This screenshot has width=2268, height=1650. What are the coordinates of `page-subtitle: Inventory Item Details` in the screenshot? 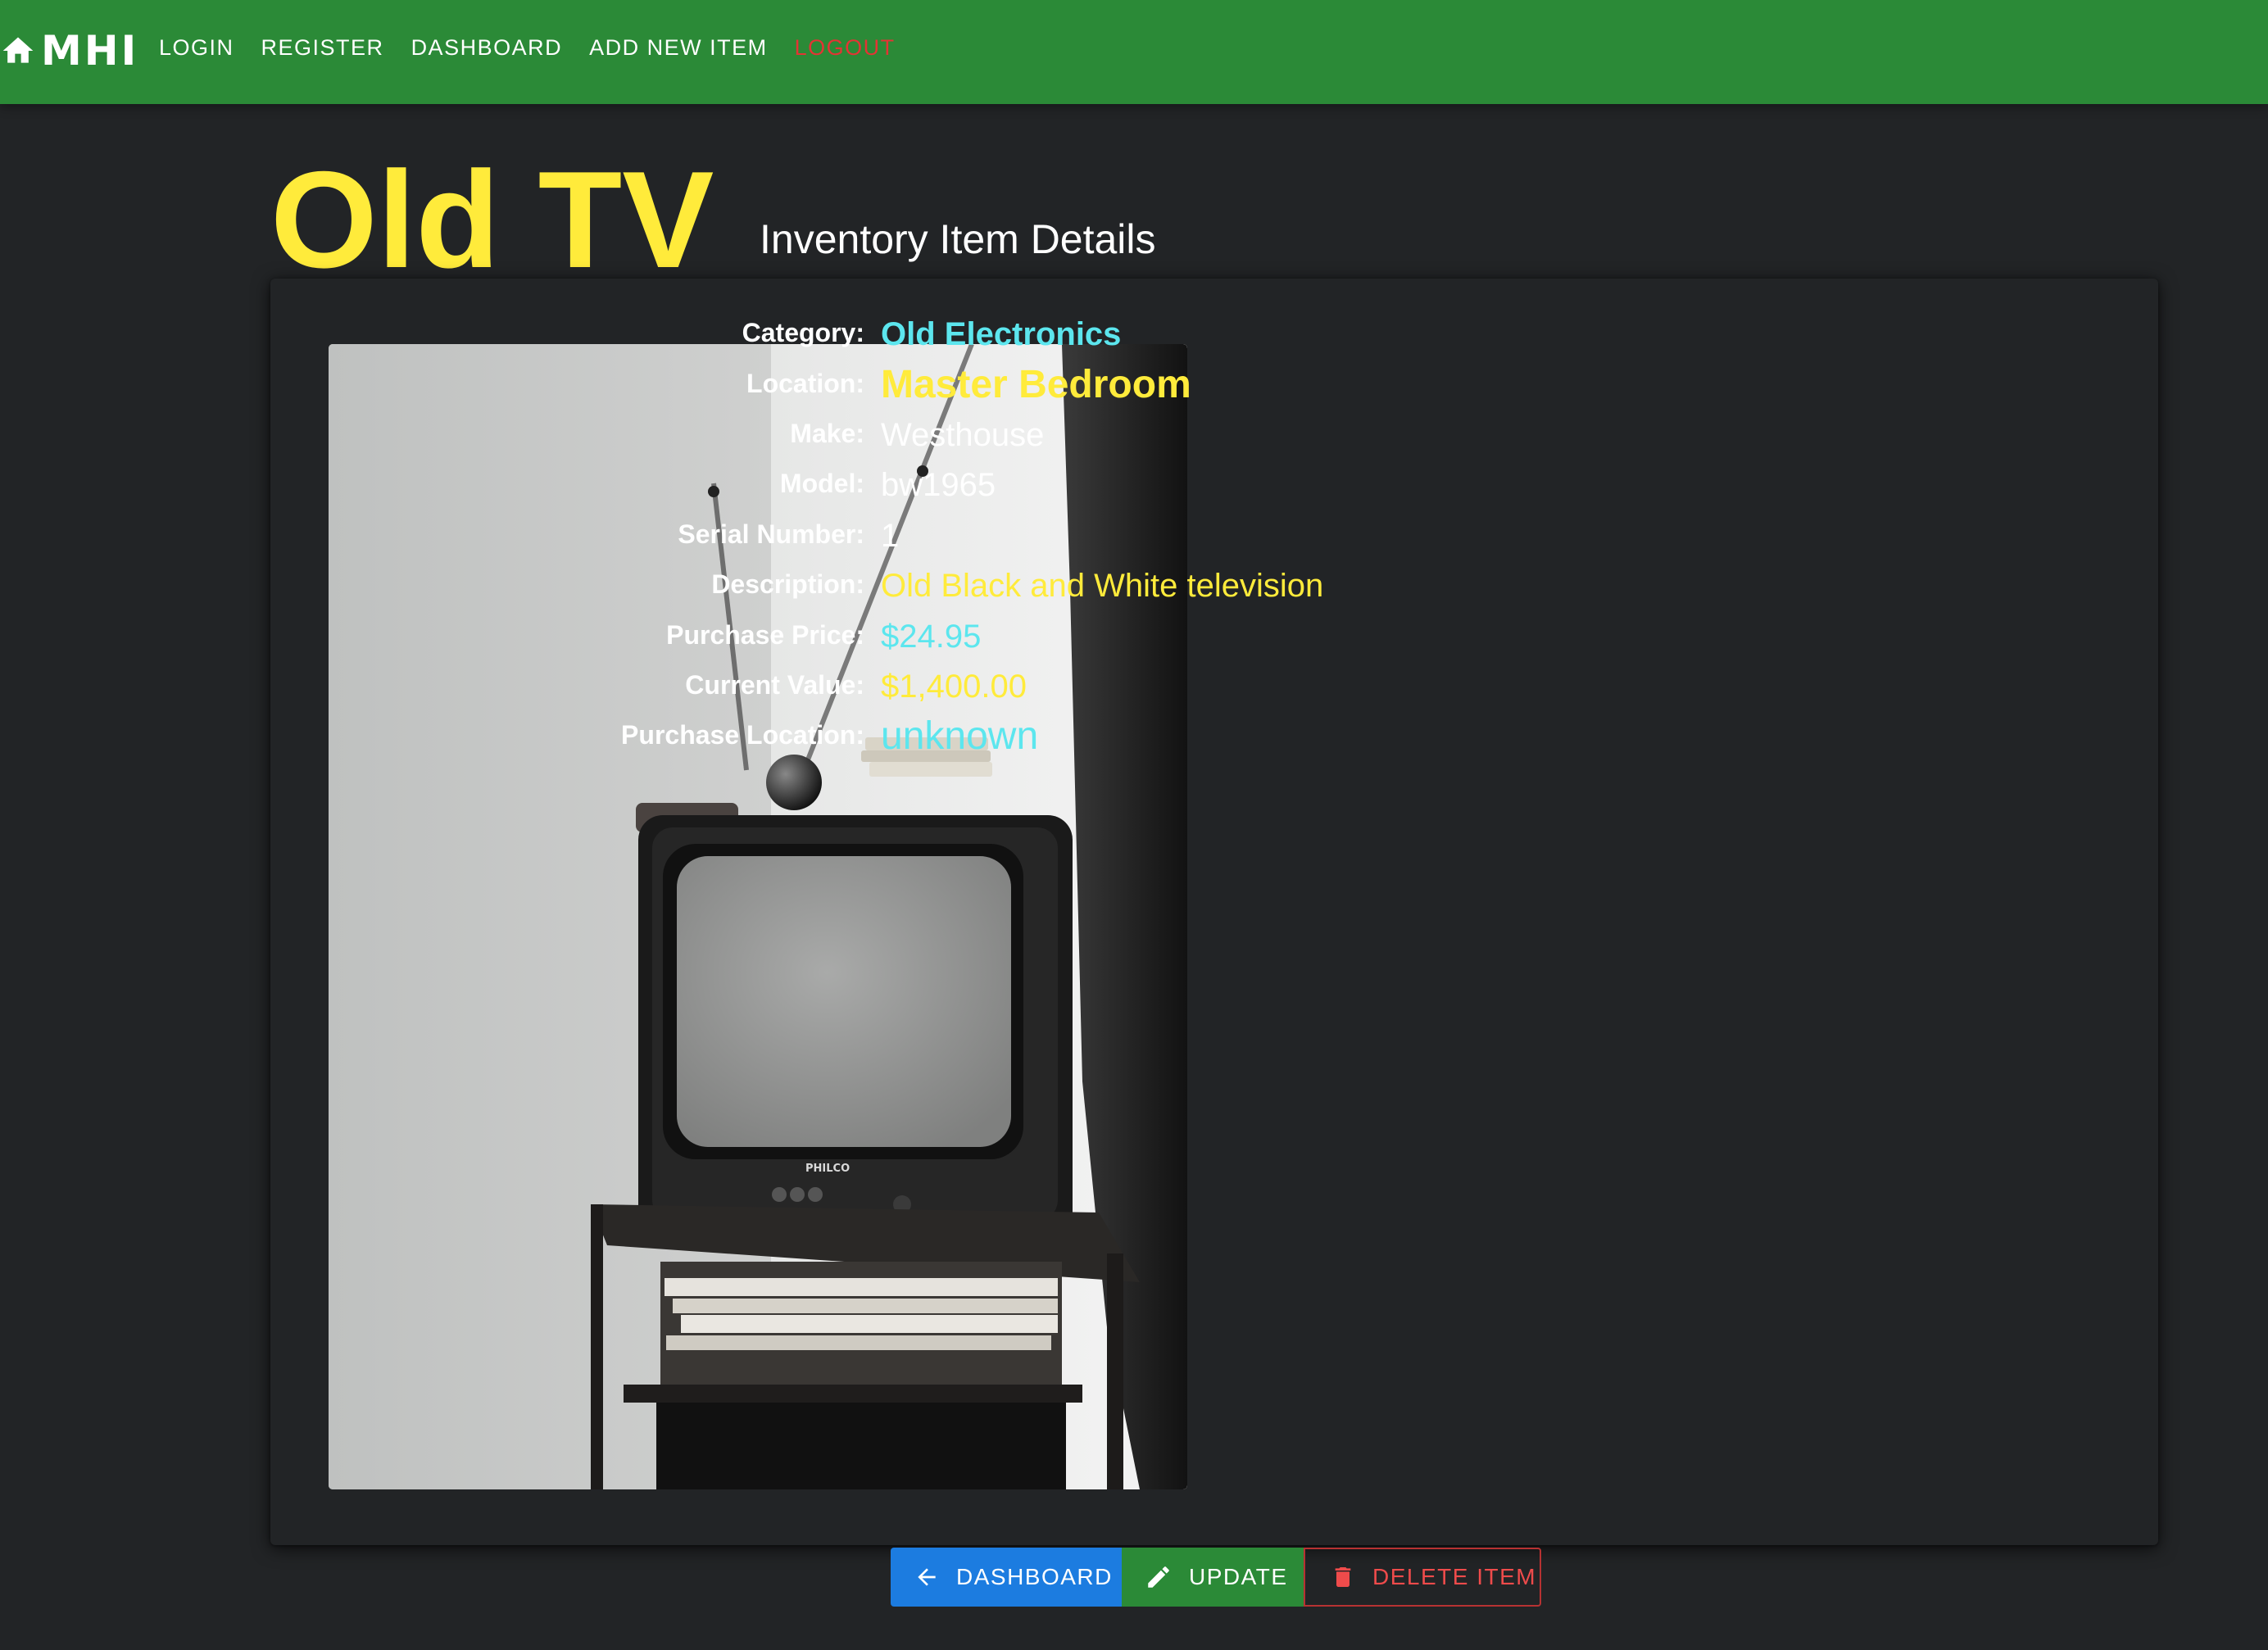 It's located at (958, 239).